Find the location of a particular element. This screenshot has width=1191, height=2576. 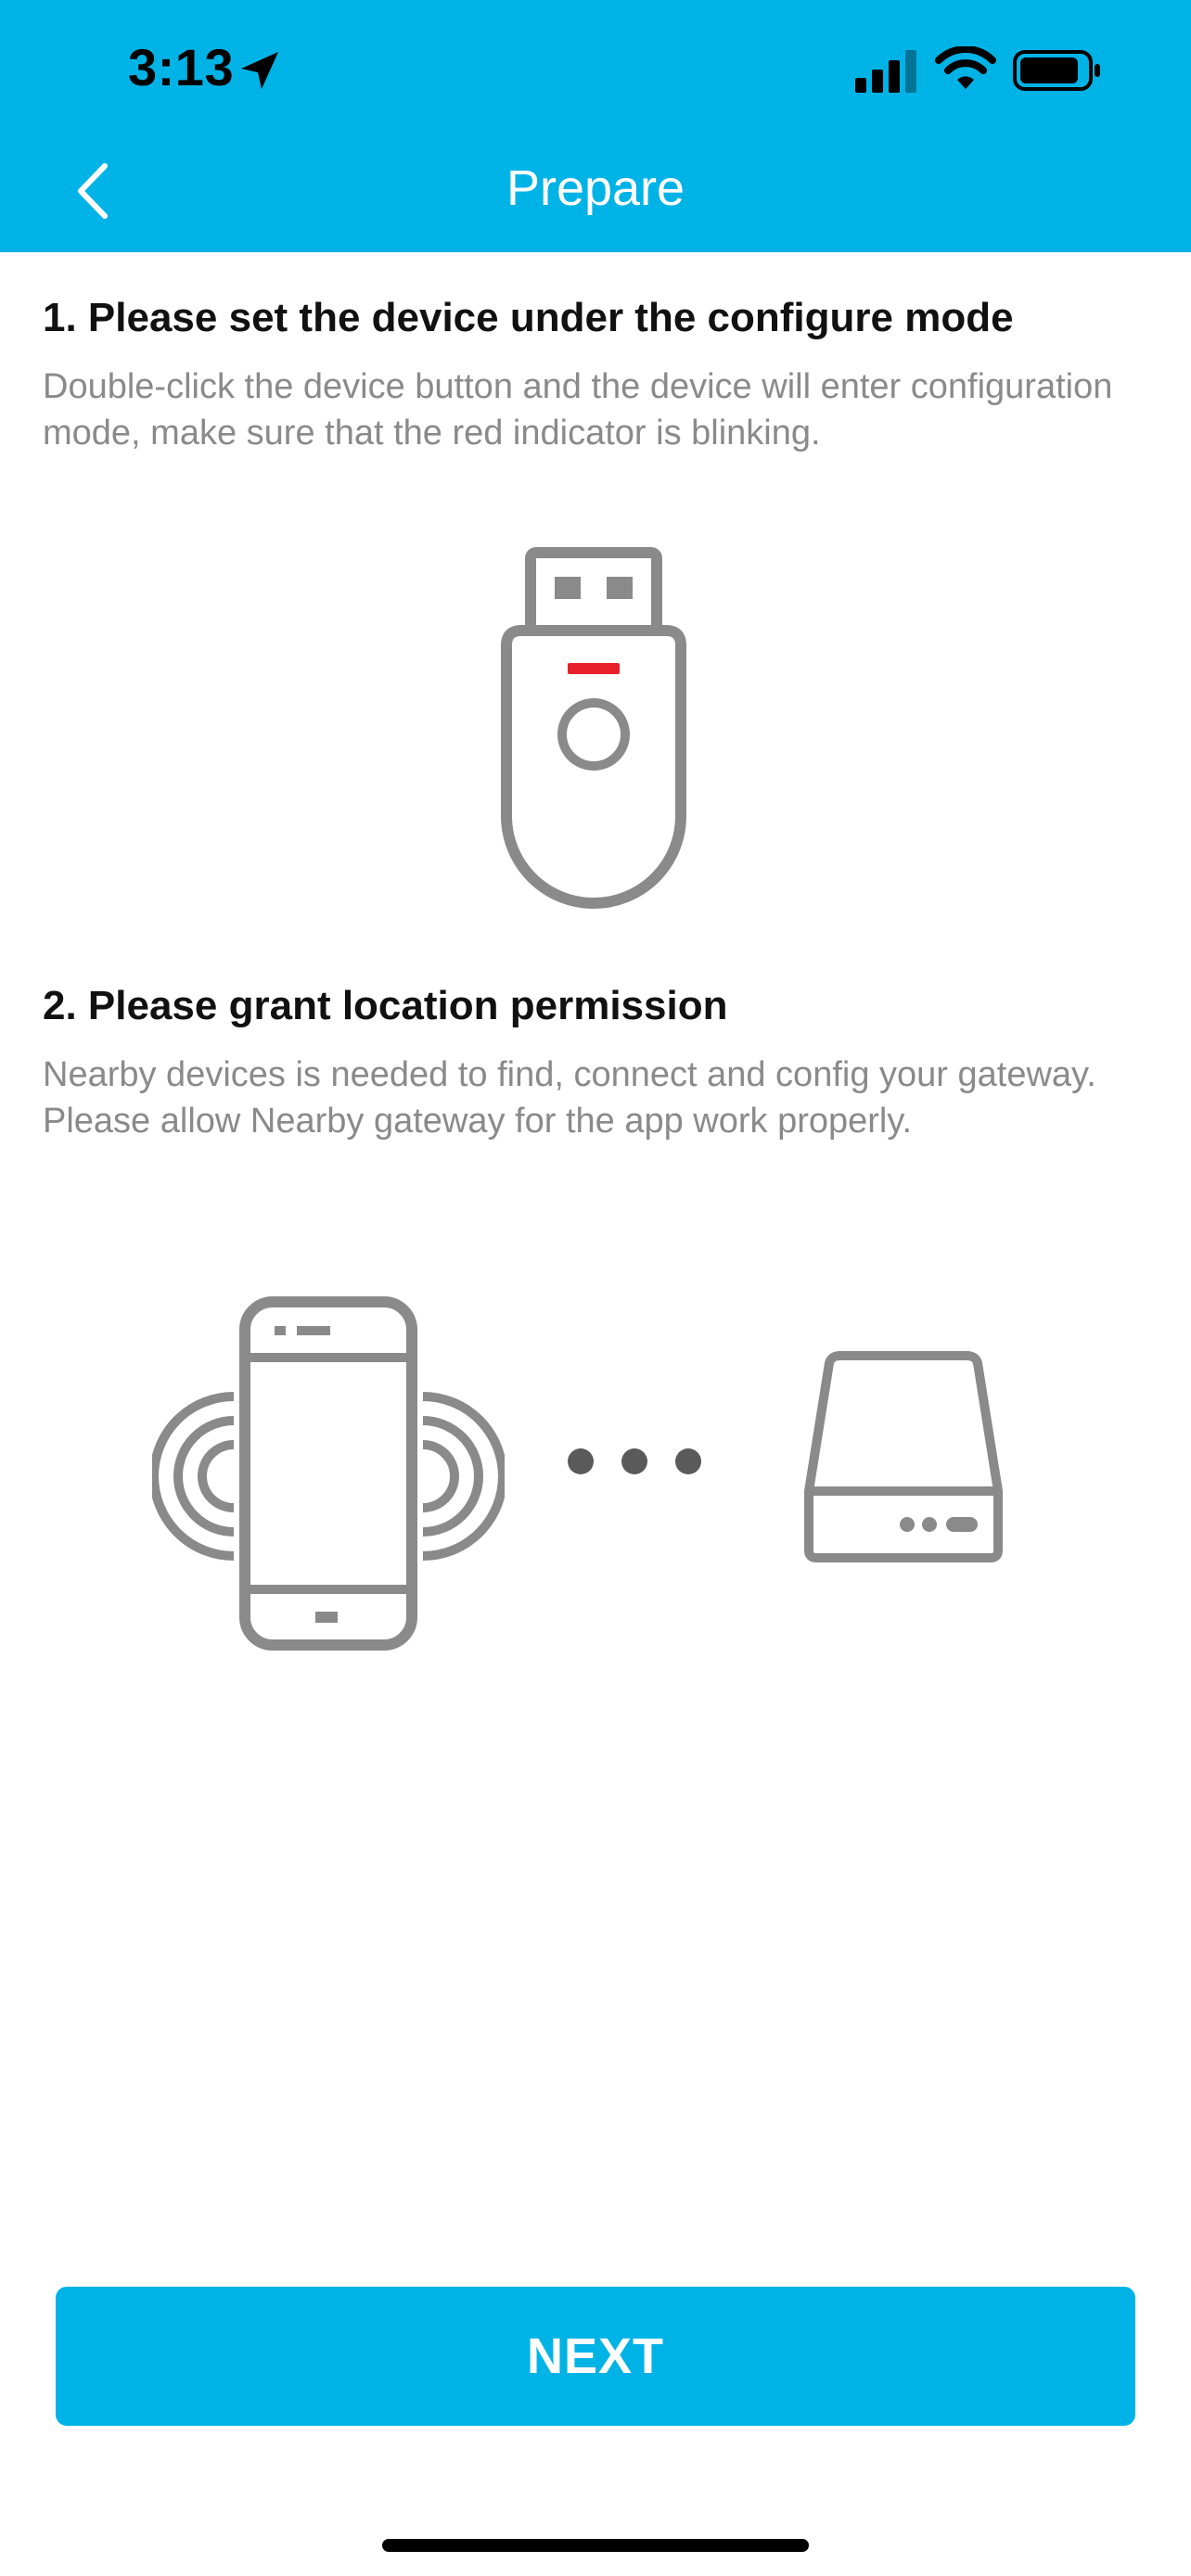

gateway-device-icon is located at coordinates (903, 1457).